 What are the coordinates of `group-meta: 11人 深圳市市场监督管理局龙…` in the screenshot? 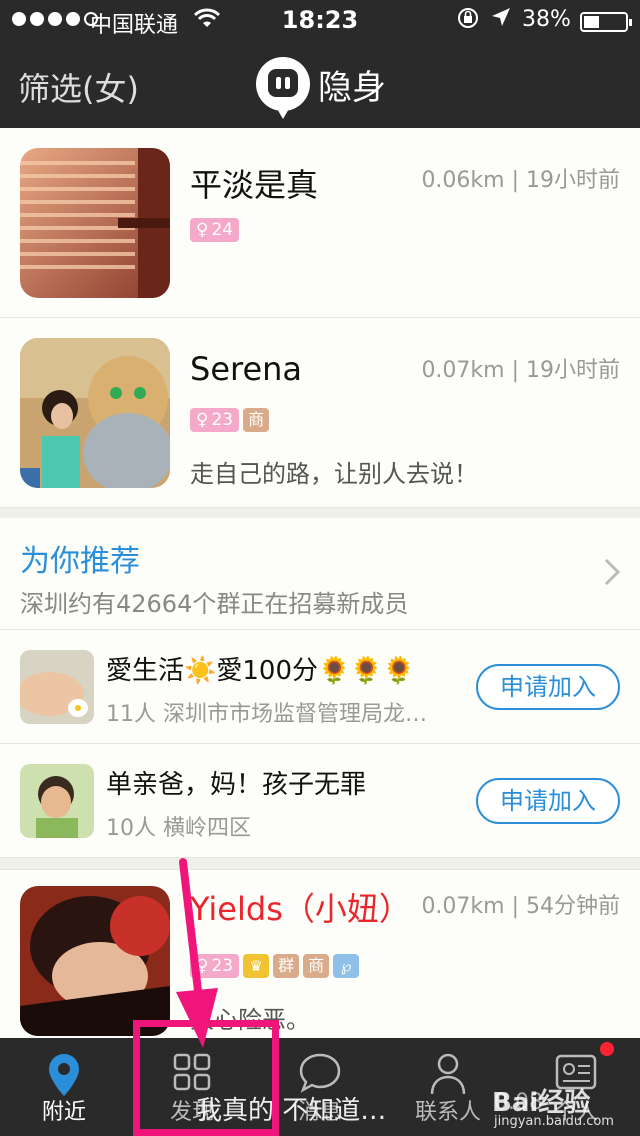 It's located at (266, 714).